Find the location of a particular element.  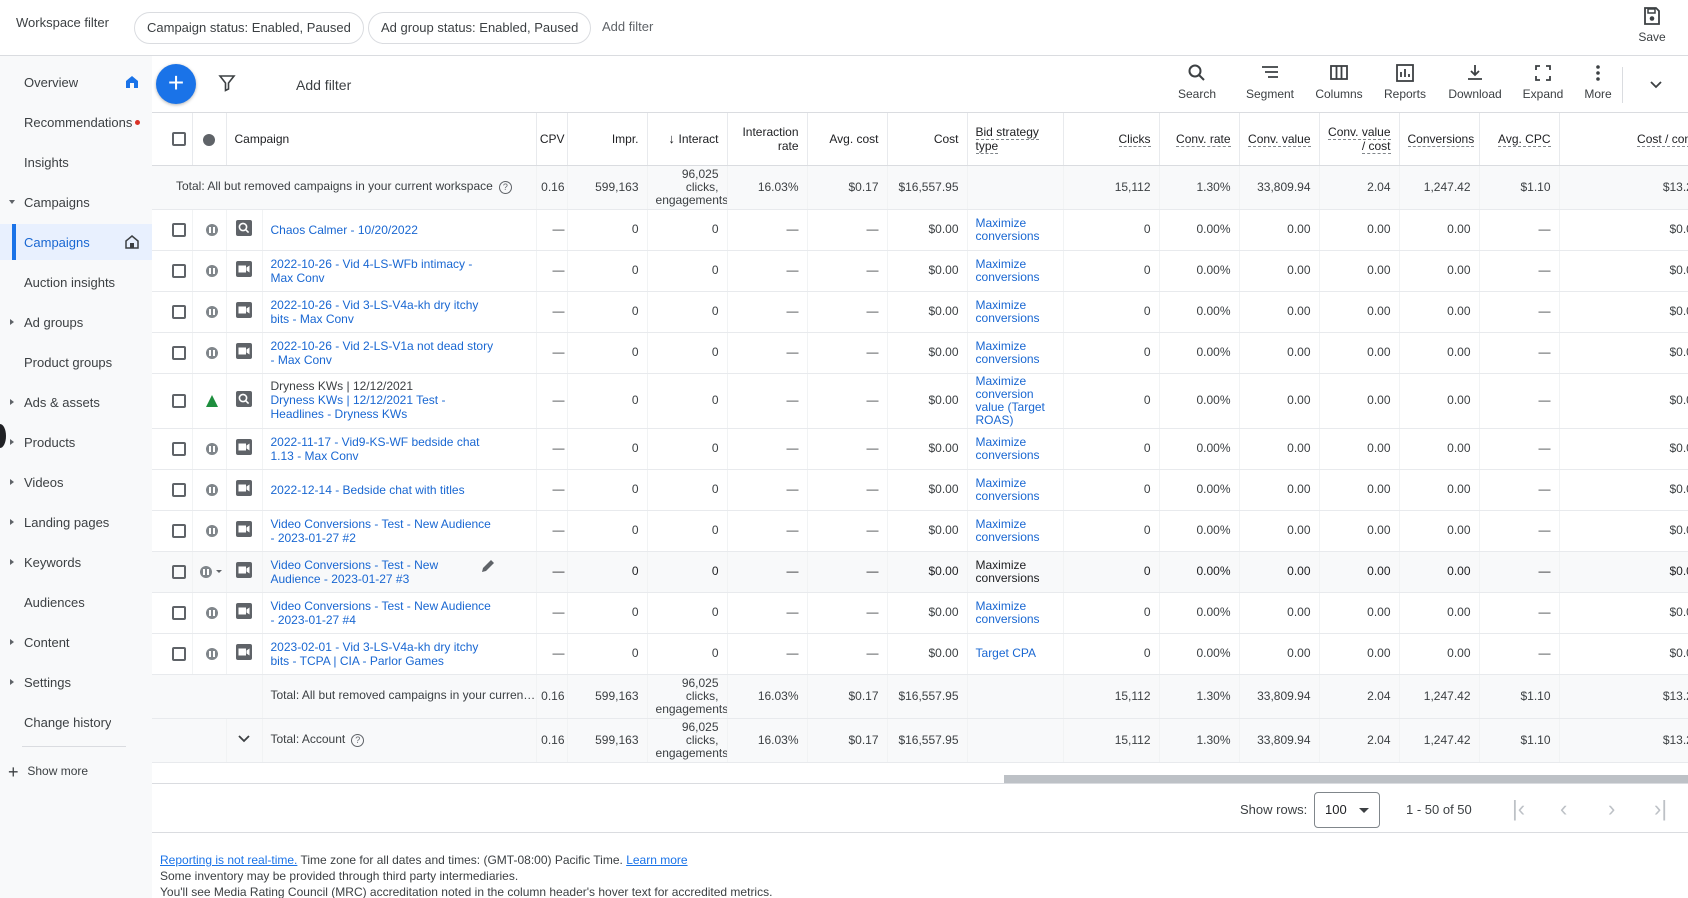

avg-cpc-column-header: Avg. CPC is located at coordinates (1519, 139).